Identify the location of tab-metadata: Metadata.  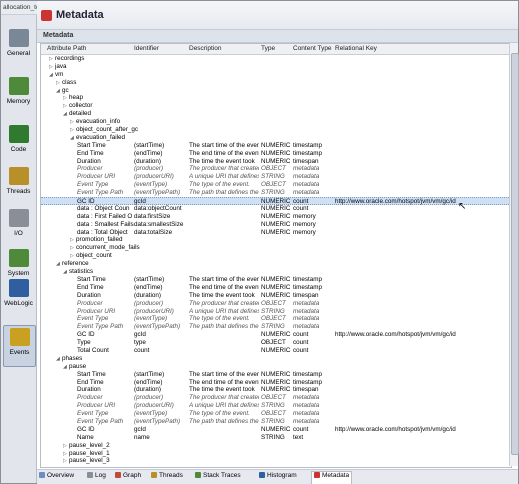
(332, 477).